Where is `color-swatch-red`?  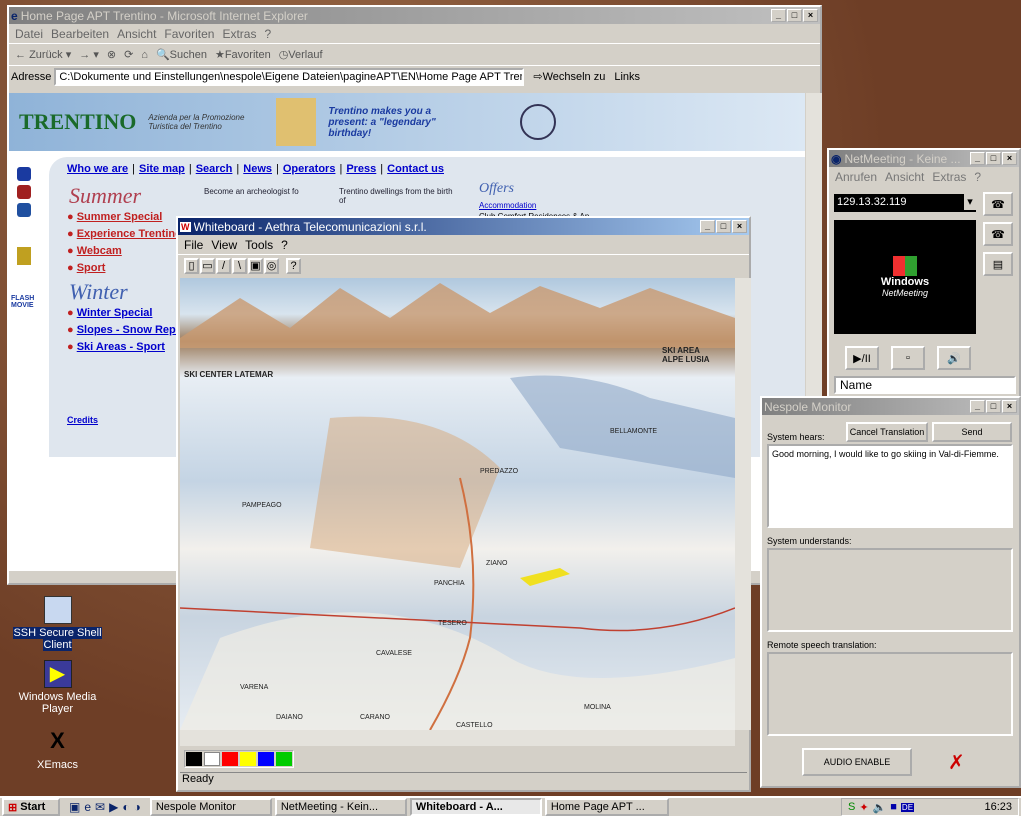
color-swatch-red is located at coordinates (230, 759).